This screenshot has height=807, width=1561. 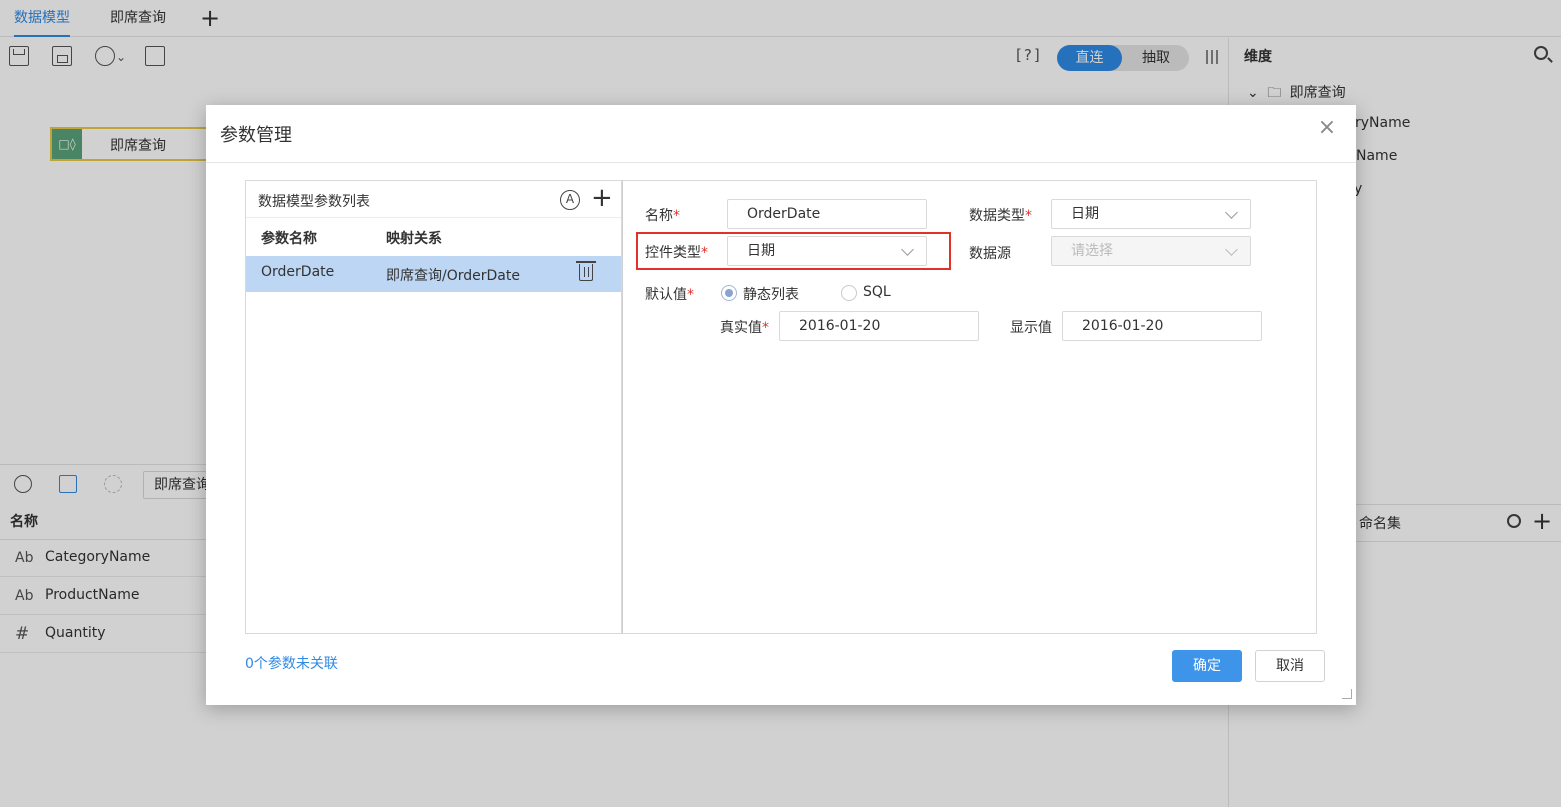 What do you see at coordinates (744, 328) in the screenshot?
I see `real-value-label: 真实值*` at bounding box center [744, 328].